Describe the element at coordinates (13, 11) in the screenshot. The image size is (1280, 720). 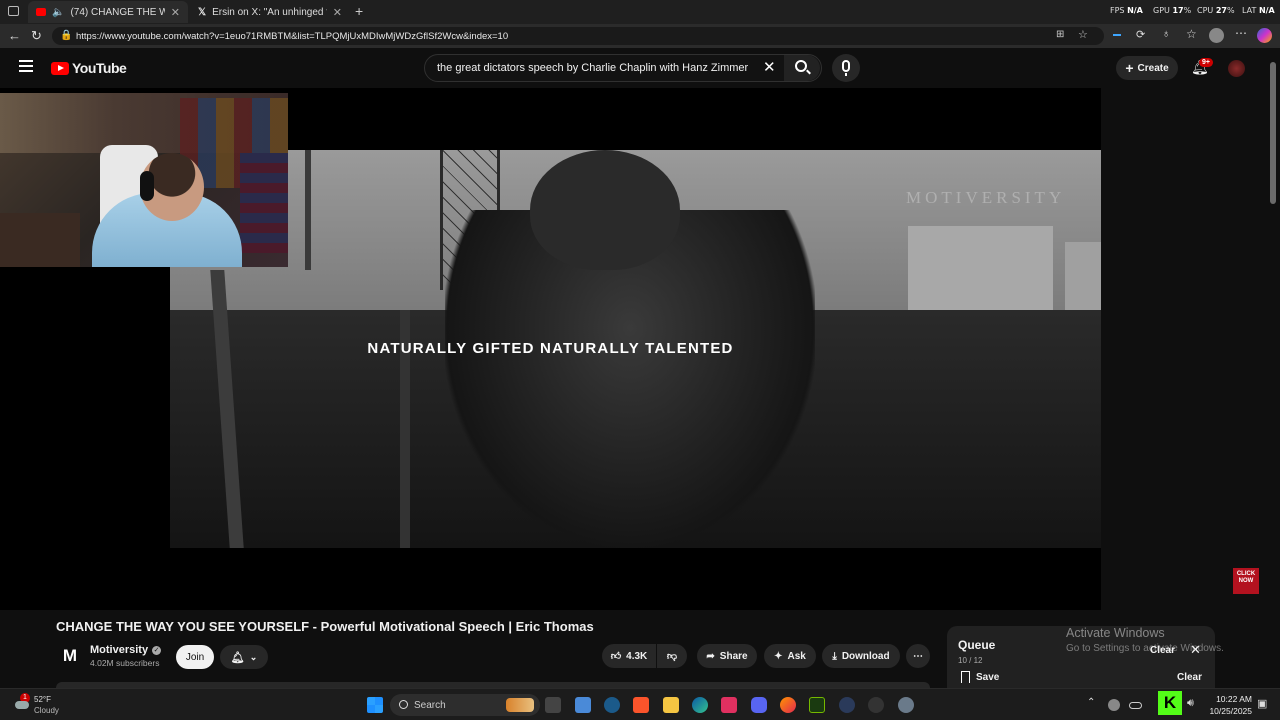
I see `tab-actions-icon` at that location.